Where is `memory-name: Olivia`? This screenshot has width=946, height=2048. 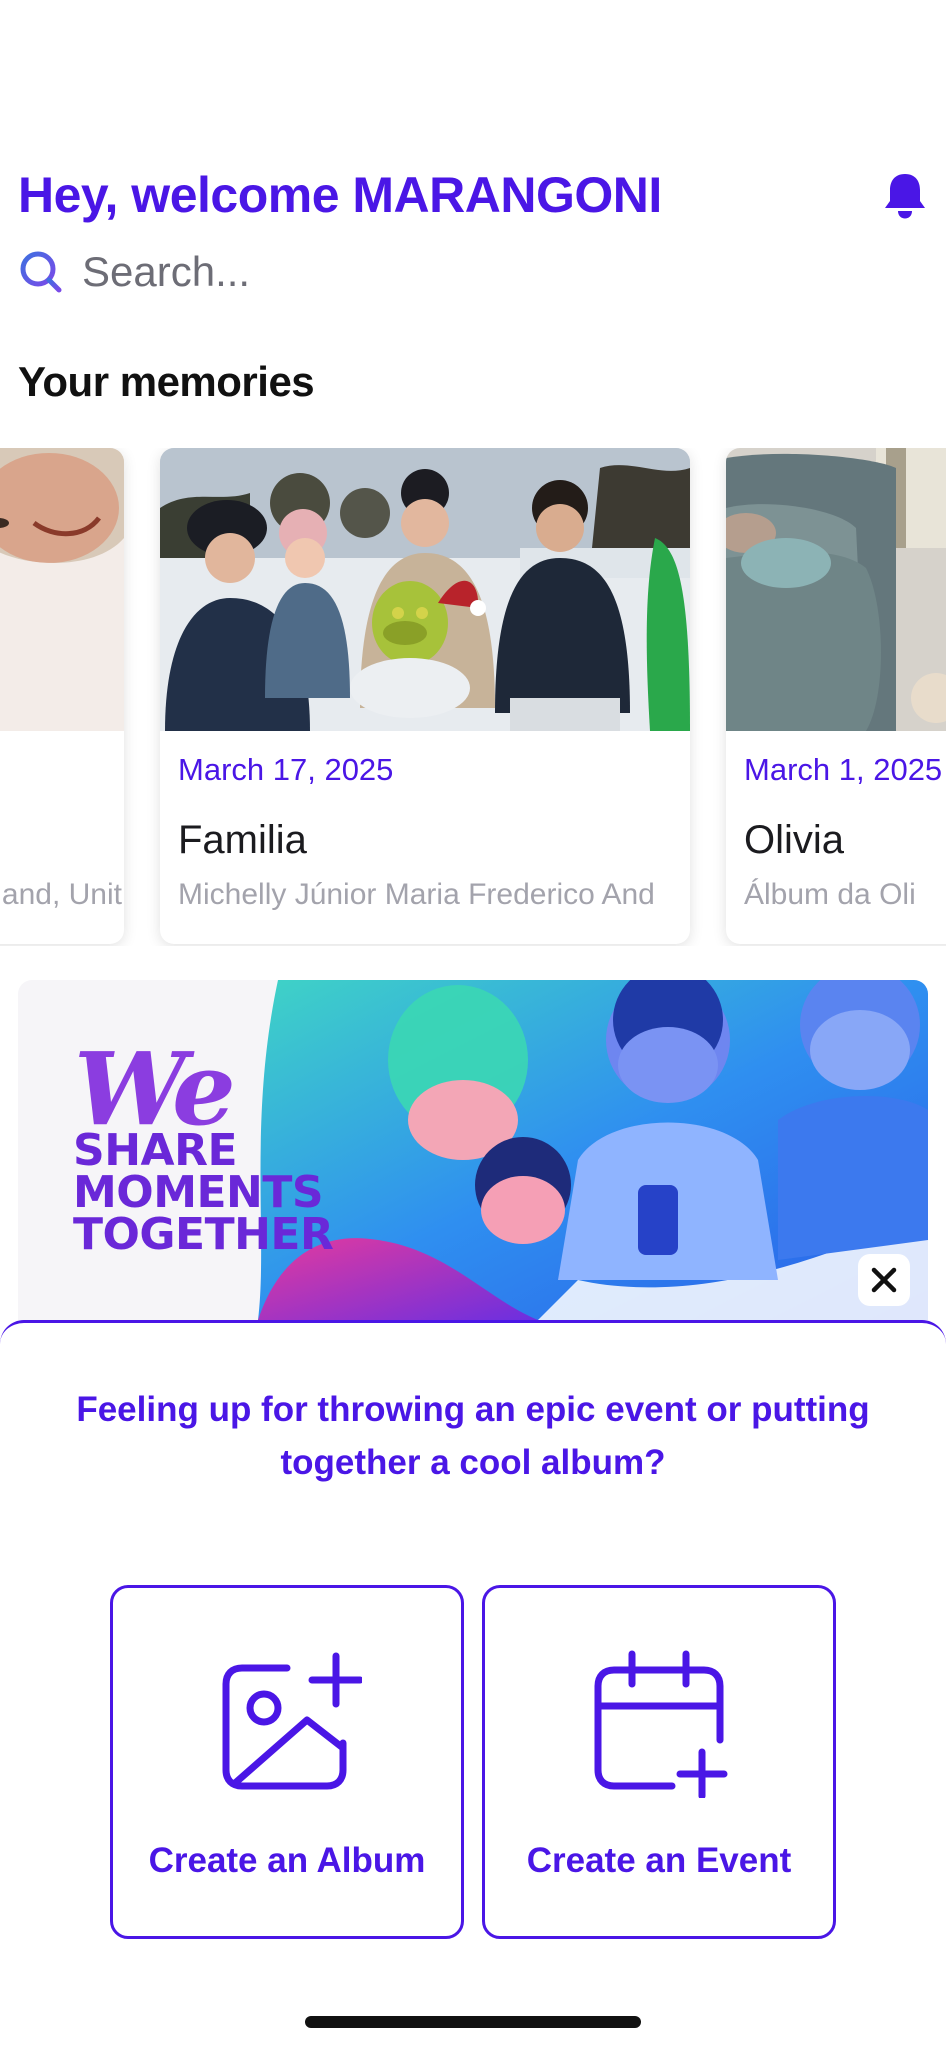
memory-name: Olivia is located at coordinates (794, 840).